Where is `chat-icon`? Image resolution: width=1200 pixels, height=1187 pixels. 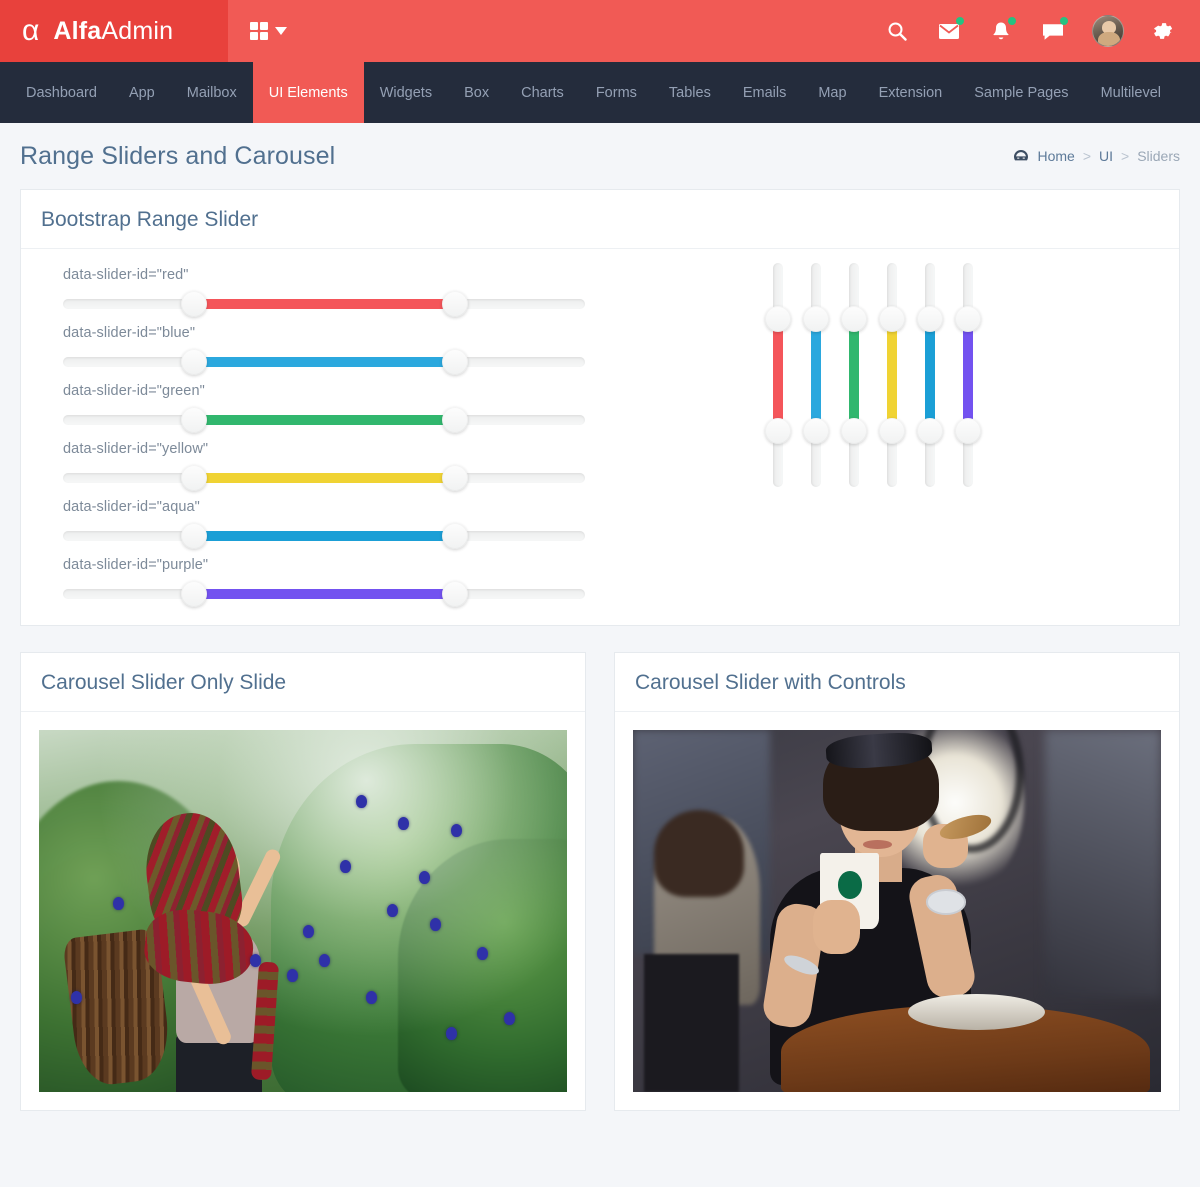 chat-icon is located at coordinates (1054, 30).